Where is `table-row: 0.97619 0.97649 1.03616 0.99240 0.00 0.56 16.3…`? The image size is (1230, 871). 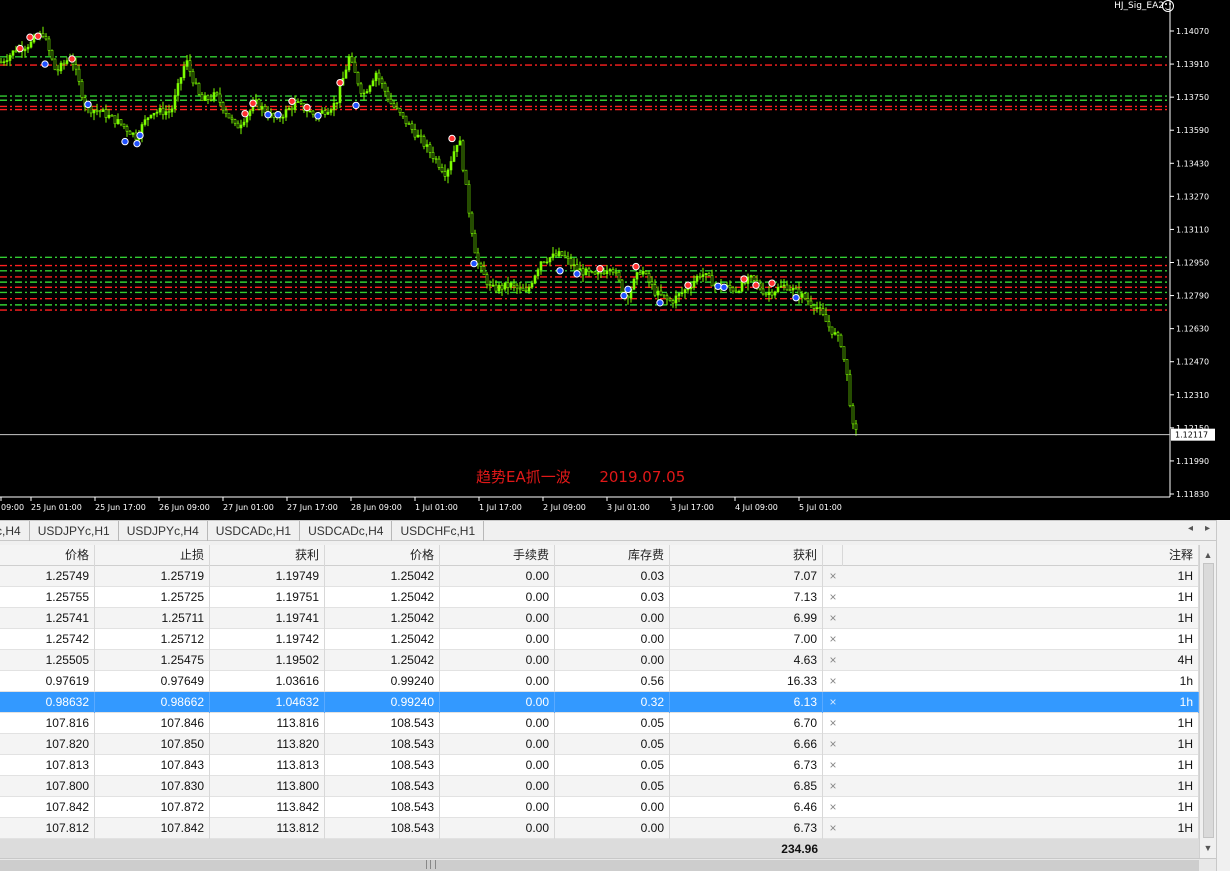 table-row: 0.97619 0.97649 1.03616 0.99240 0.00 0.56 16.3… is located at coordinates (608, 681).